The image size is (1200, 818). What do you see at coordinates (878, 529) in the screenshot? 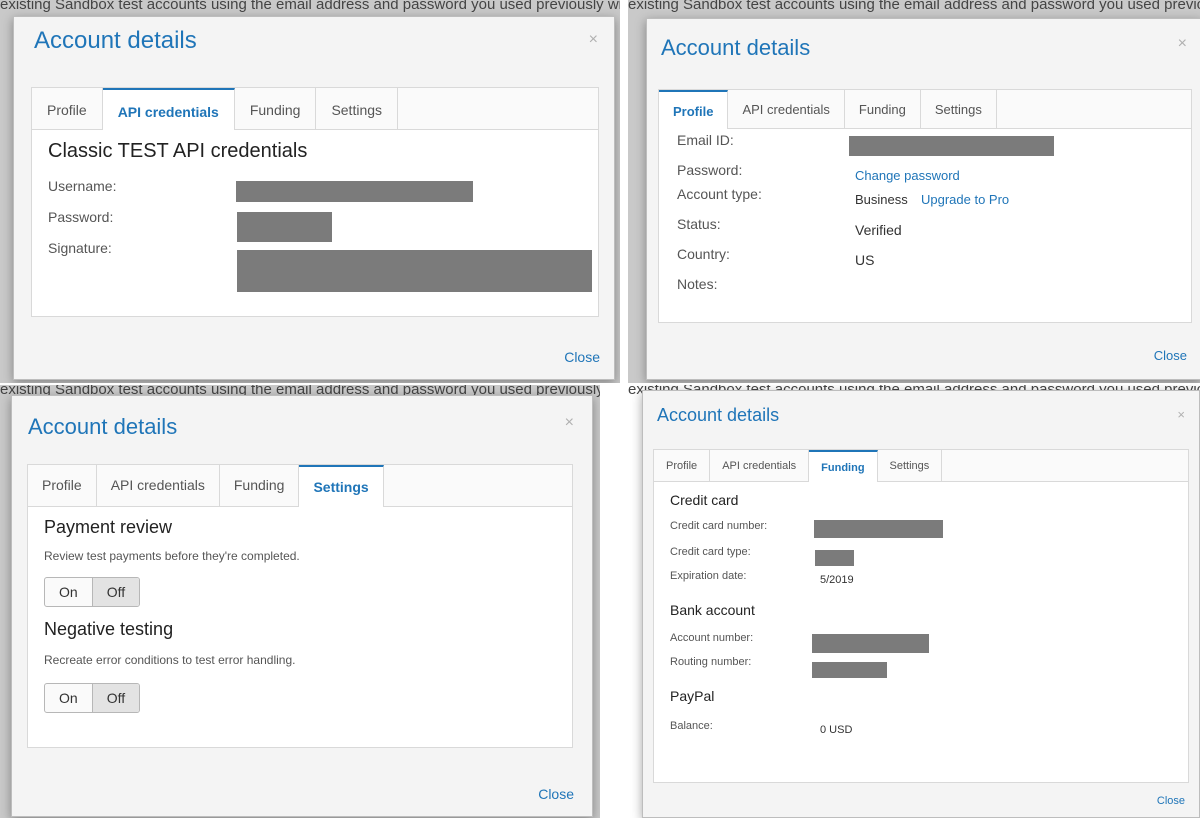
I see `cc-number-redacted` at bounding box center [878, 529].